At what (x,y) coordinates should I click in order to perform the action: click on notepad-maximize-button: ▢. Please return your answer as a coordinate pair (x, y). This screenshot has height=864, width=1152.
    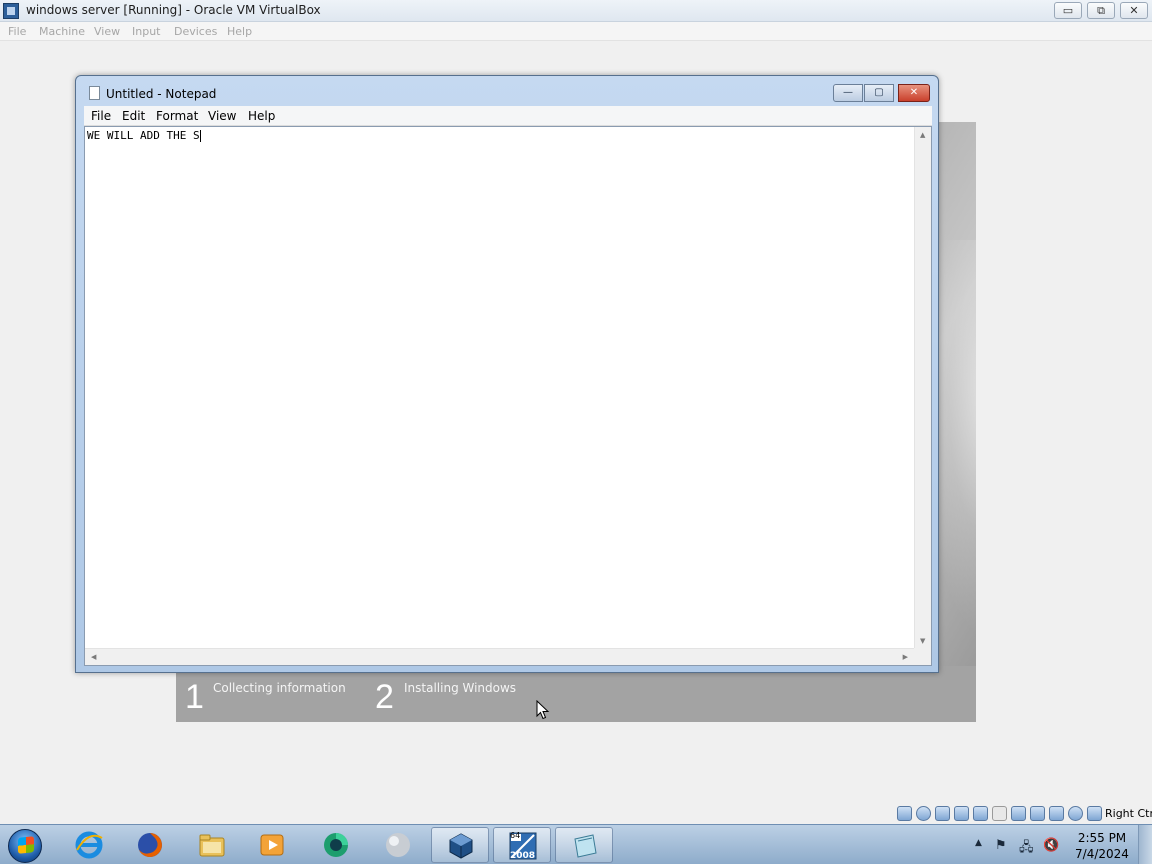
    Looking at the image, I should click on (879, 93).